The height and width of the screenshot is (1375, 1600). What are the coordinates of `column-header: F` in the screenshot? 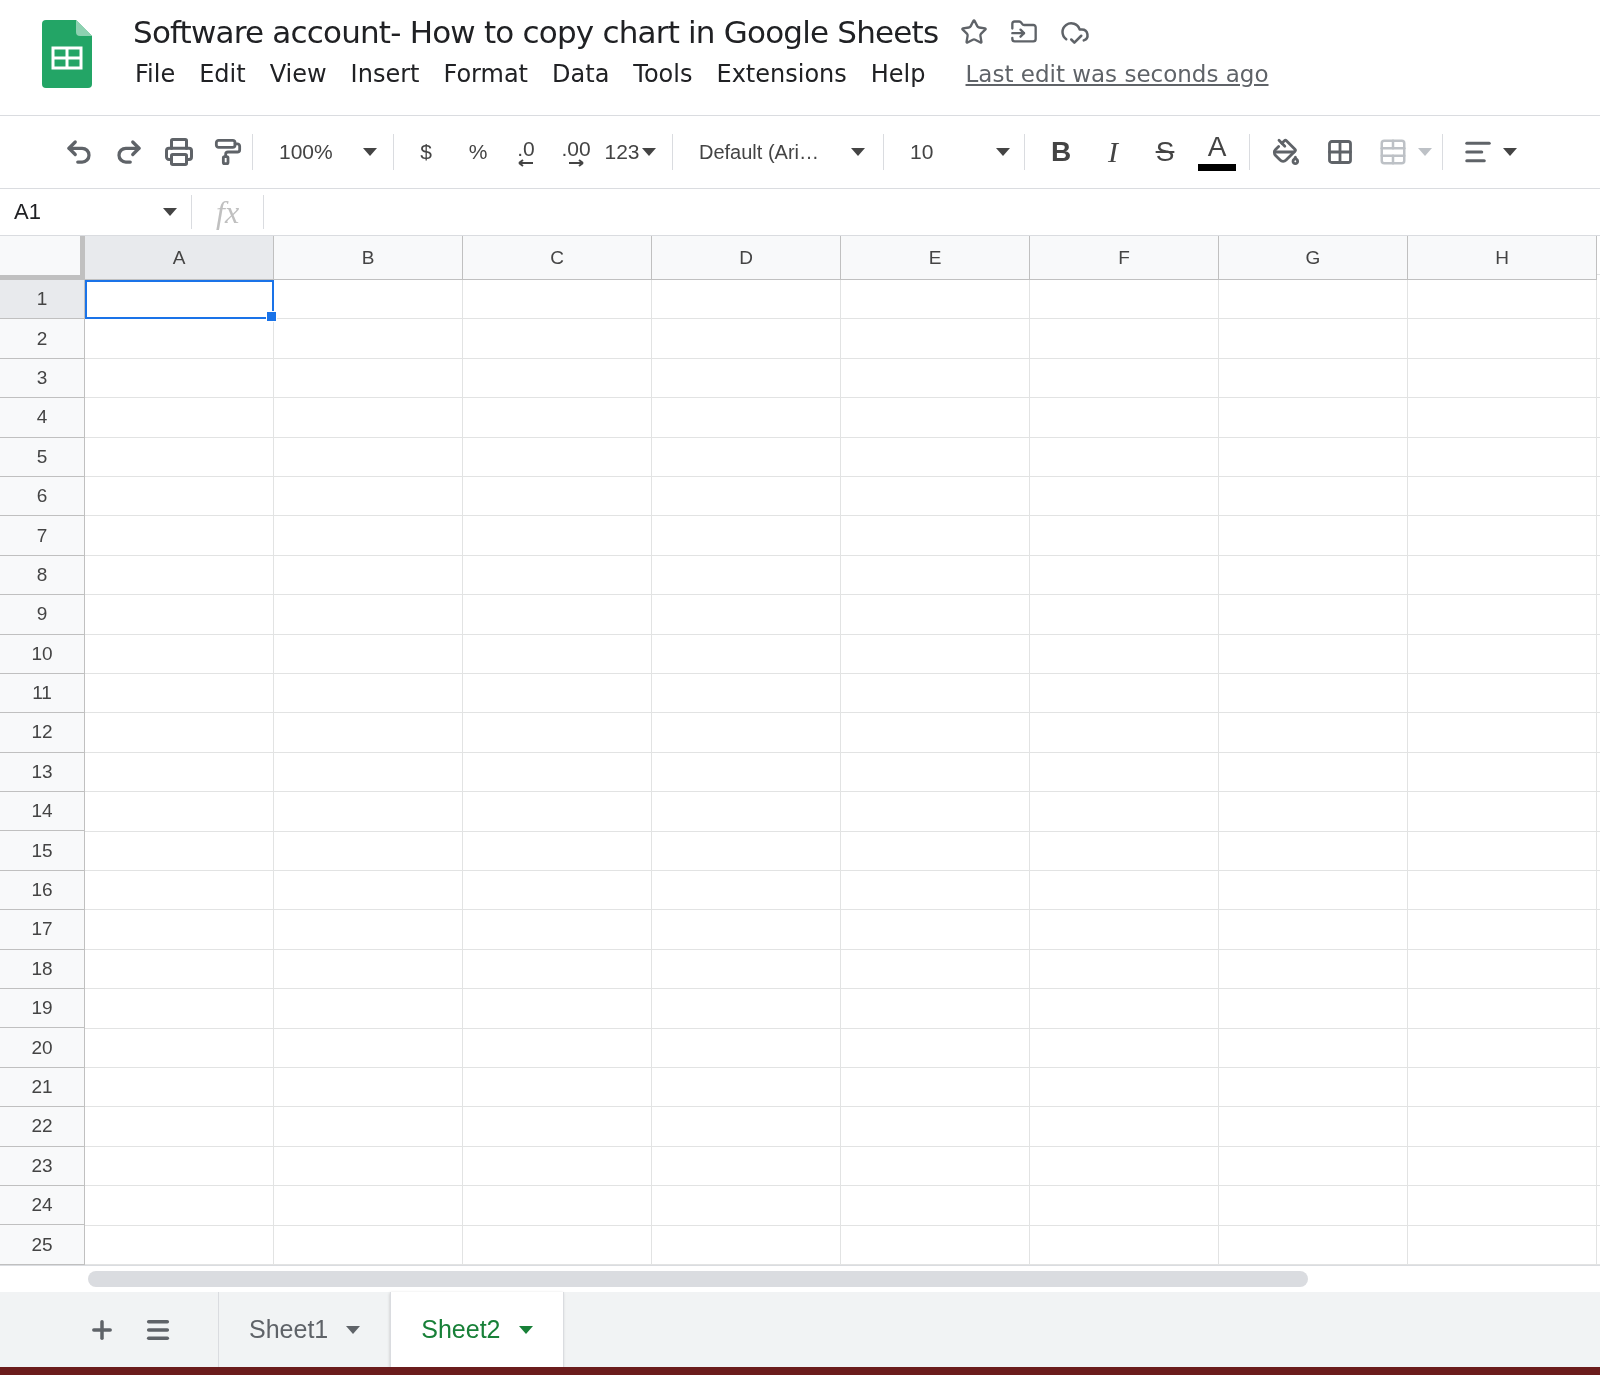 It's located at (1124, 258).